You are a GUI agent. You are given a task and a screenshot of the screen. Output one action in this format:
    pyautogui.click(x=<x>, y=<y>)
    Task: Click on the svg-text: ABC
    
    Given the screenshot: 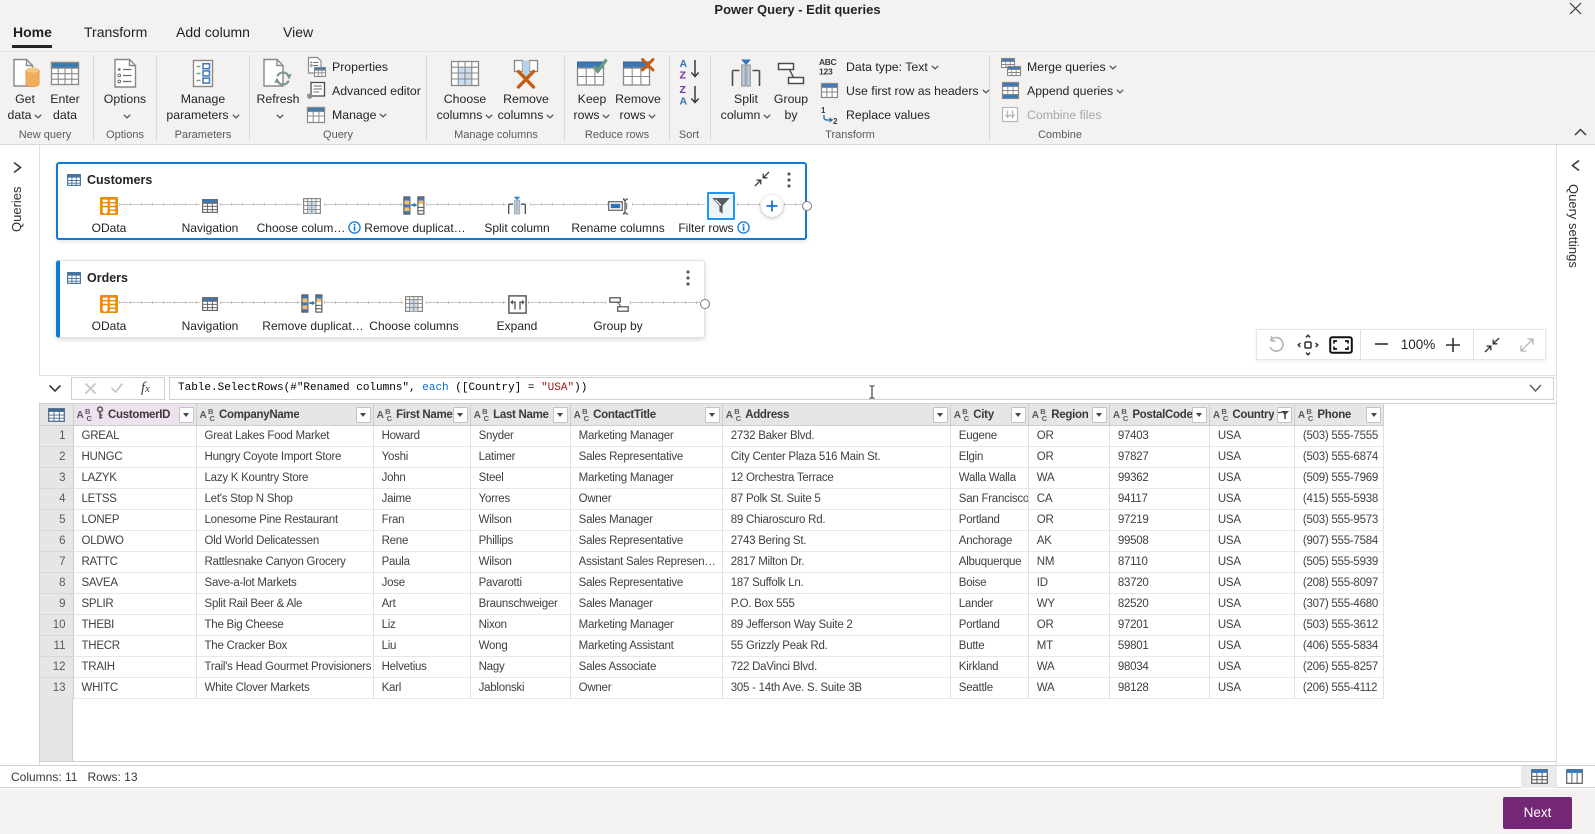 What is the action you would take?
    pyautogui.click(x=827, y=62)
    